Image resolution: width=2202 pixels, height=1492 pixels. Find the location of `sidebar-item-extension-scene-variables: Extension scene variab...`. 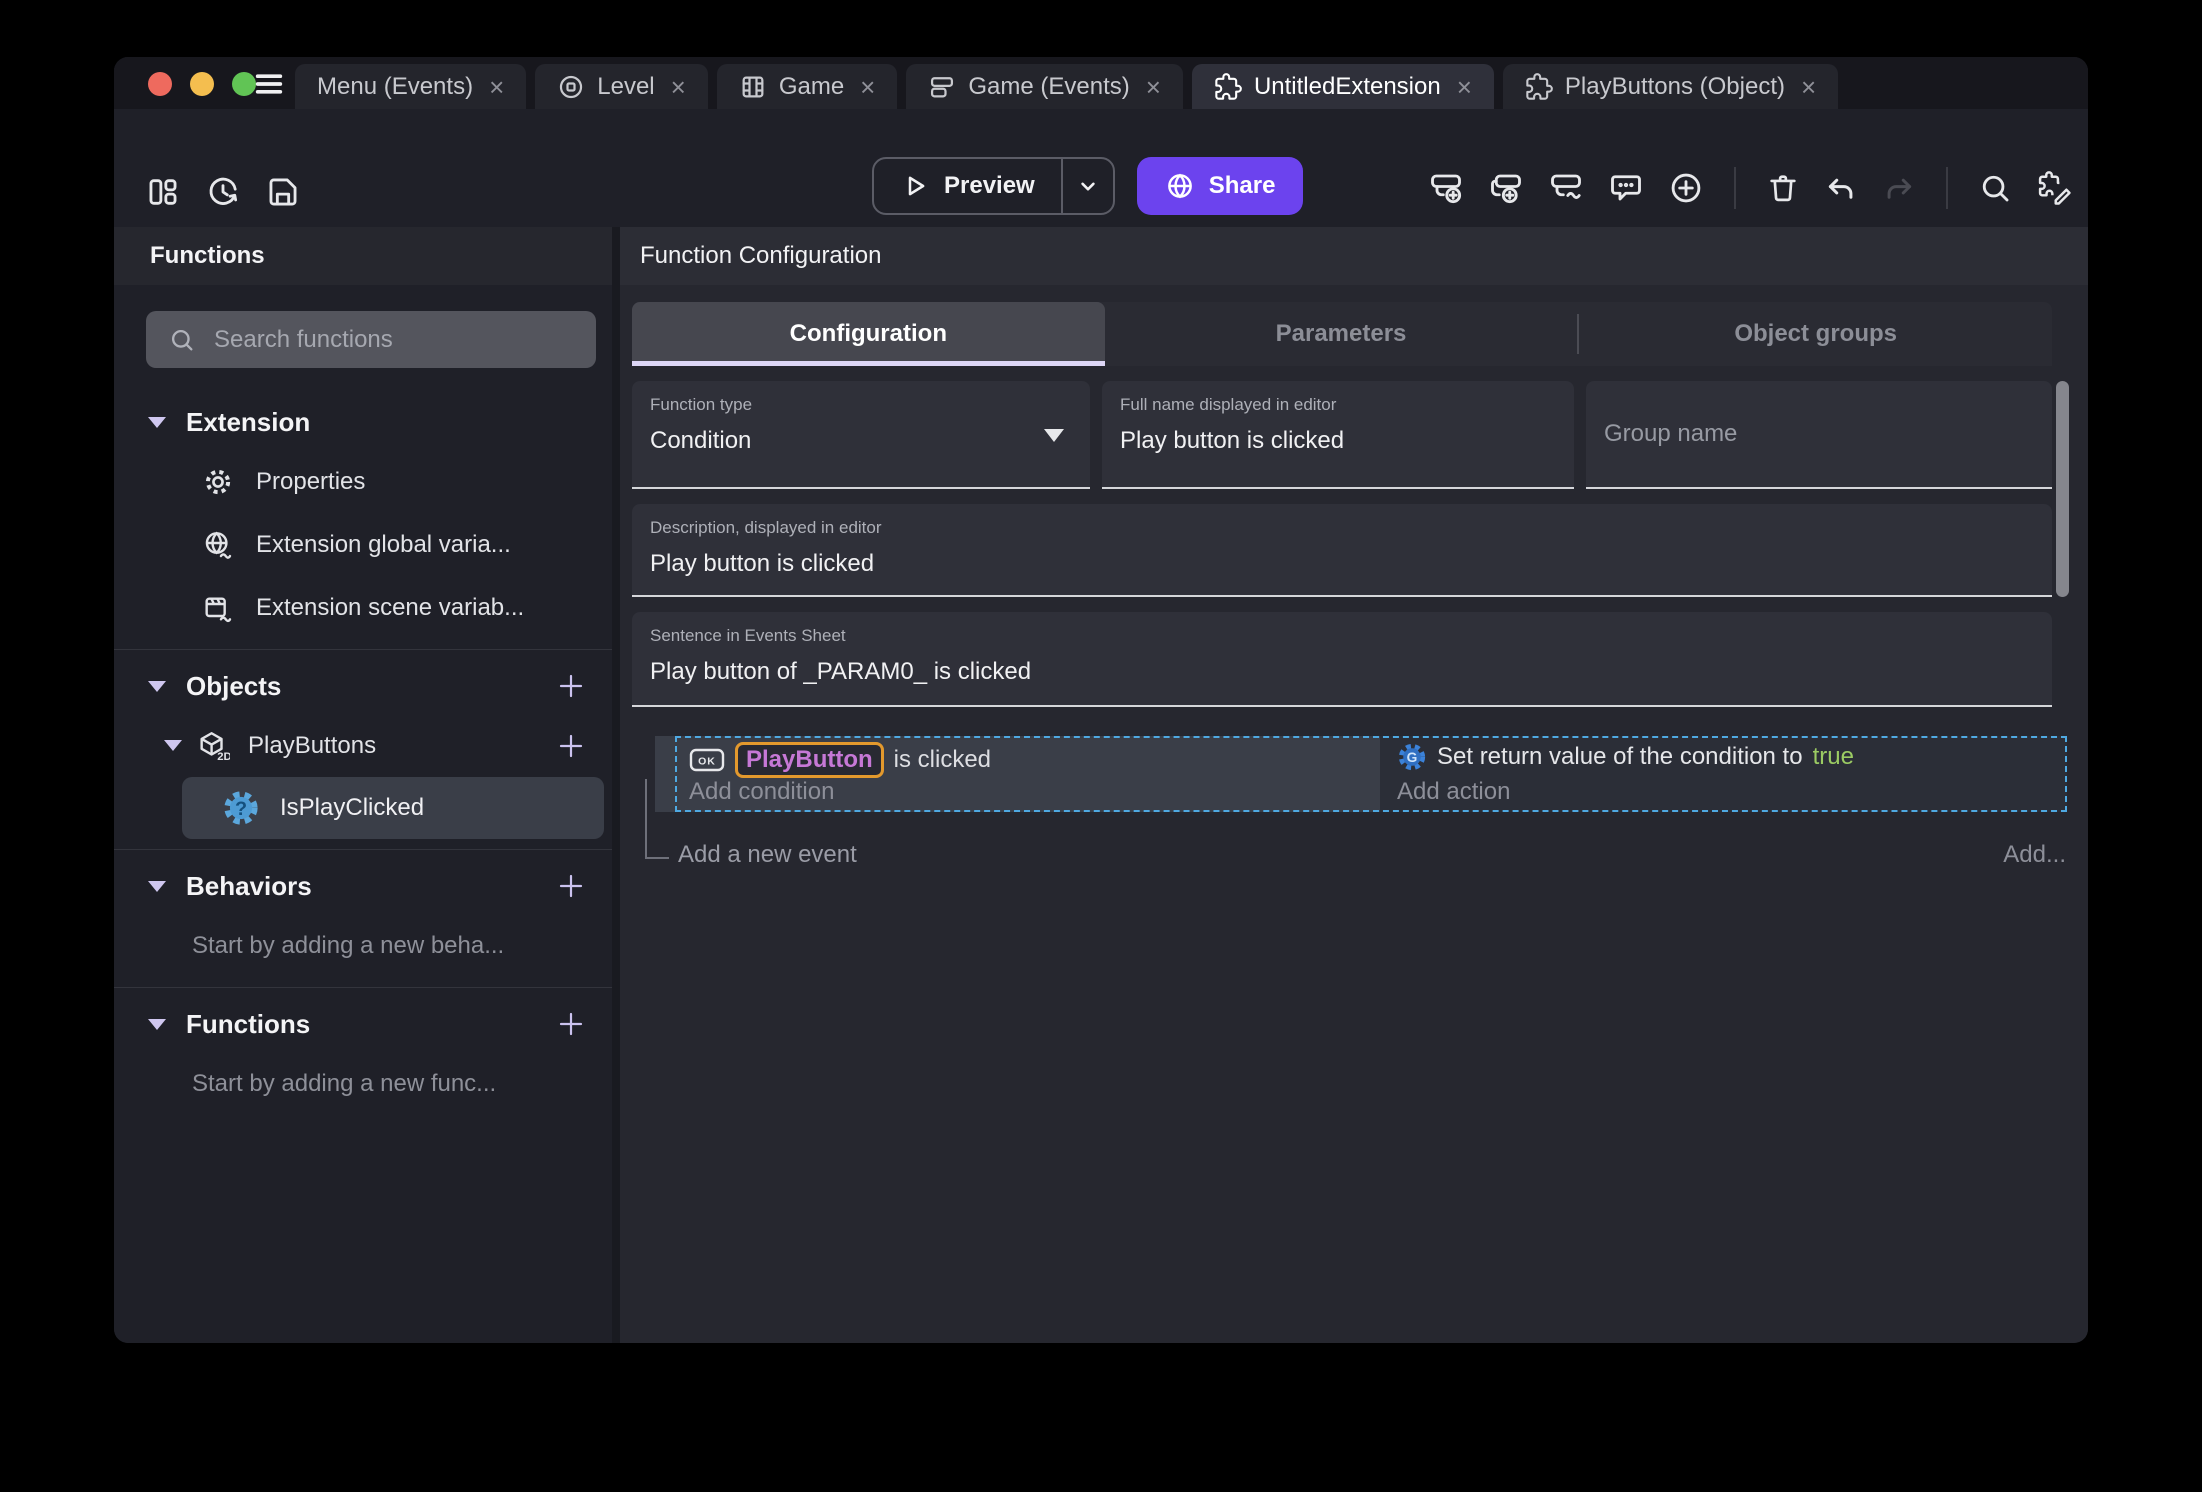

sidebar-item-extension-scene-variables: Extension scene variab... is located at coordinates (363, 607).